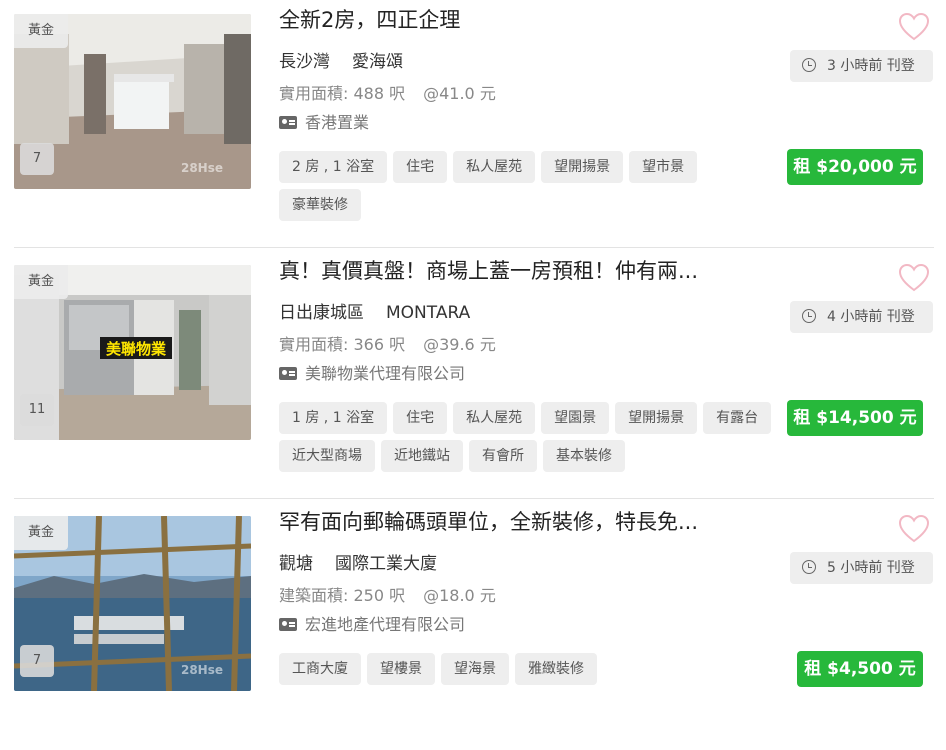 This screenshot has width=946, height=750. What do you see at coordinates (861, 568) in the screenshot?
I see `posted-time: 5 小時前 刊登` at bounding box center [861, 568].